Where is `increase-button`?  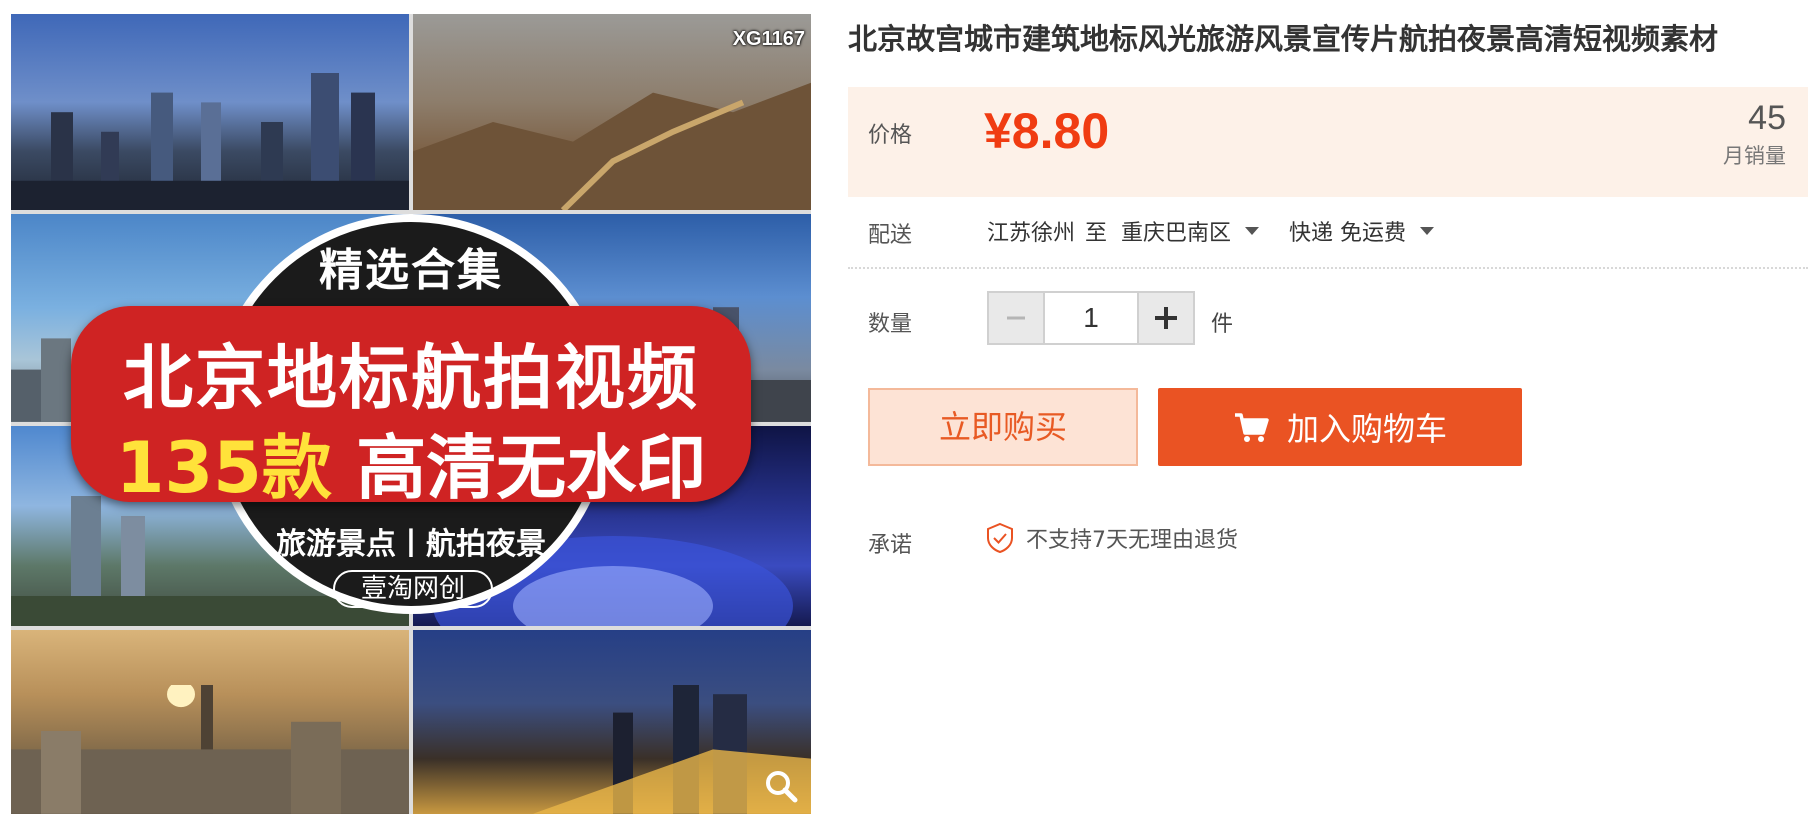 increase-button is located at coordinates (1166, 318).